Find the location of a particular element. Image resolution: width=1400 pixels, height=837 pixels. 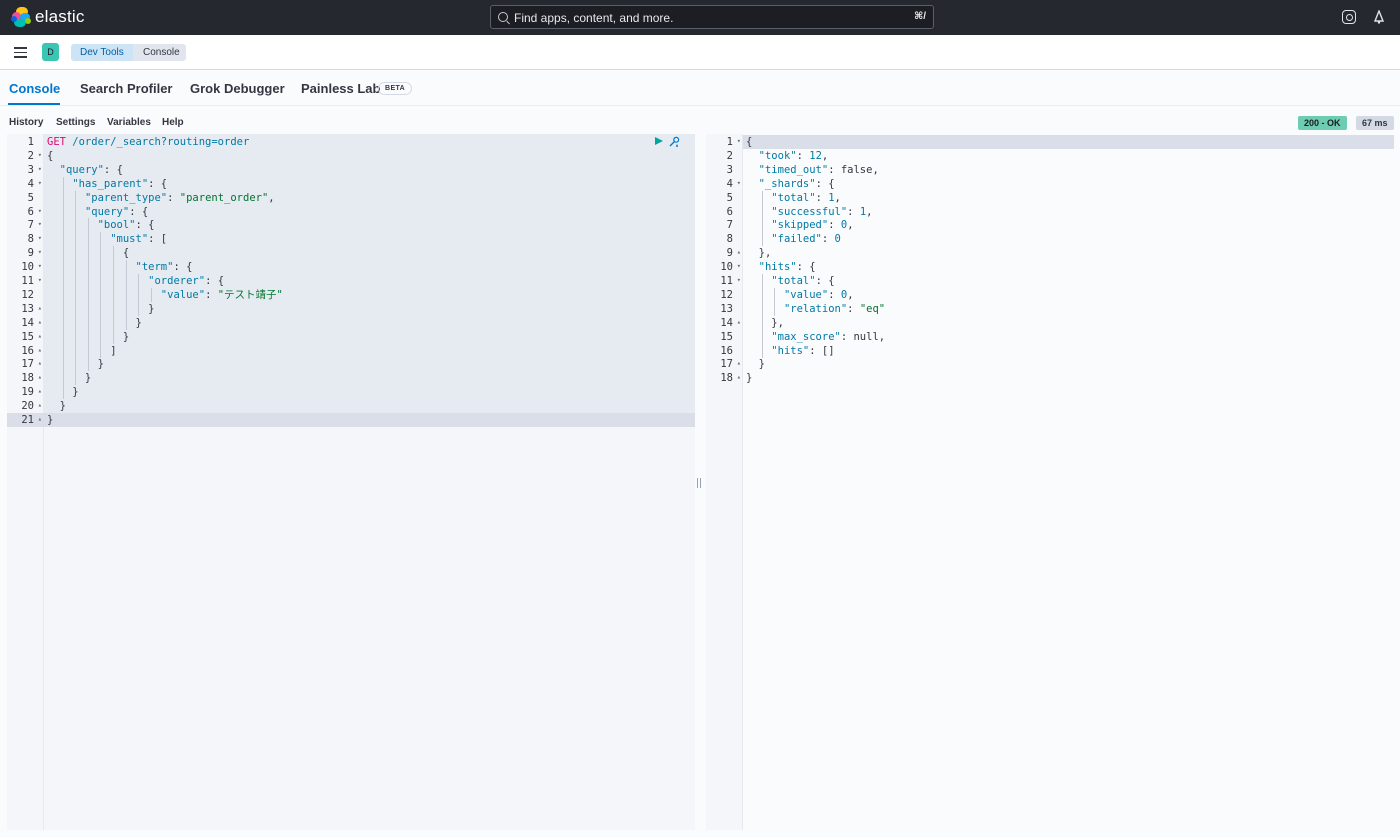

code-line: "_shards": { is located at coordinates (796, 183).